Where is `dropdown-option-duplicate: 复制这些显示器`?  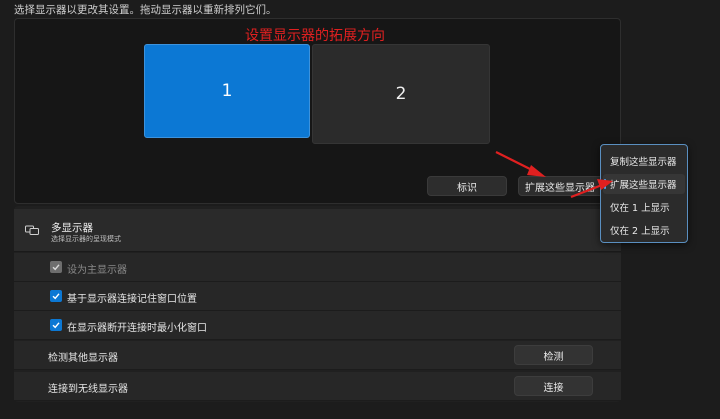 dropdown-option-duplicate: 复制这些显示器 is located at coordinates (644, 161).